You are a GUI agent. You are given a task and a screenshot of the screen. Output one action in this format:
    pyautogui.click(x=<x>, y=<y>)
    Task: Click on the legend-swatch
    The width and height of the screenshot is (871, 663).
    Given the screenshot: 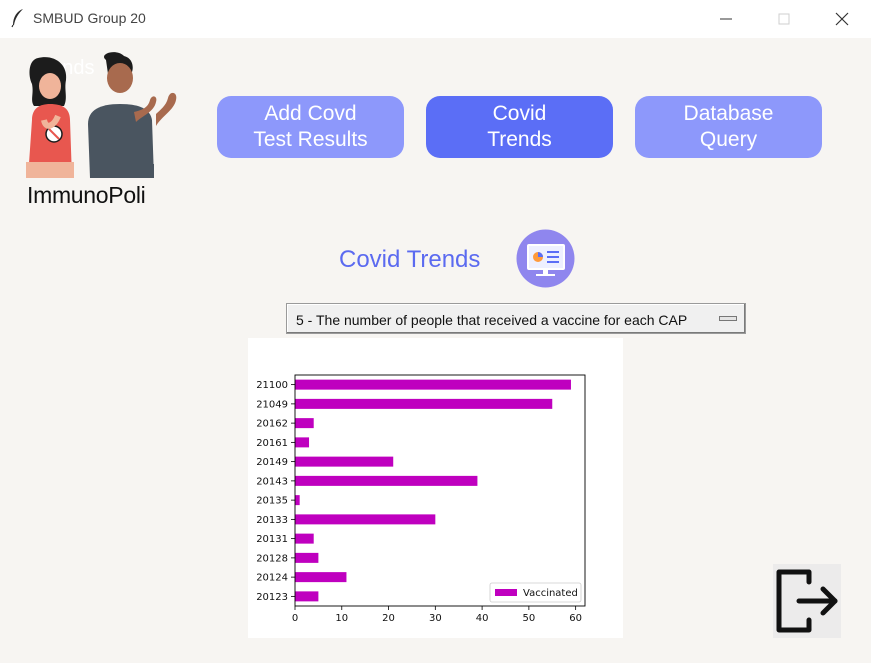 What is the action you would take?
    pyautogui.click(x=506, y=592)
    